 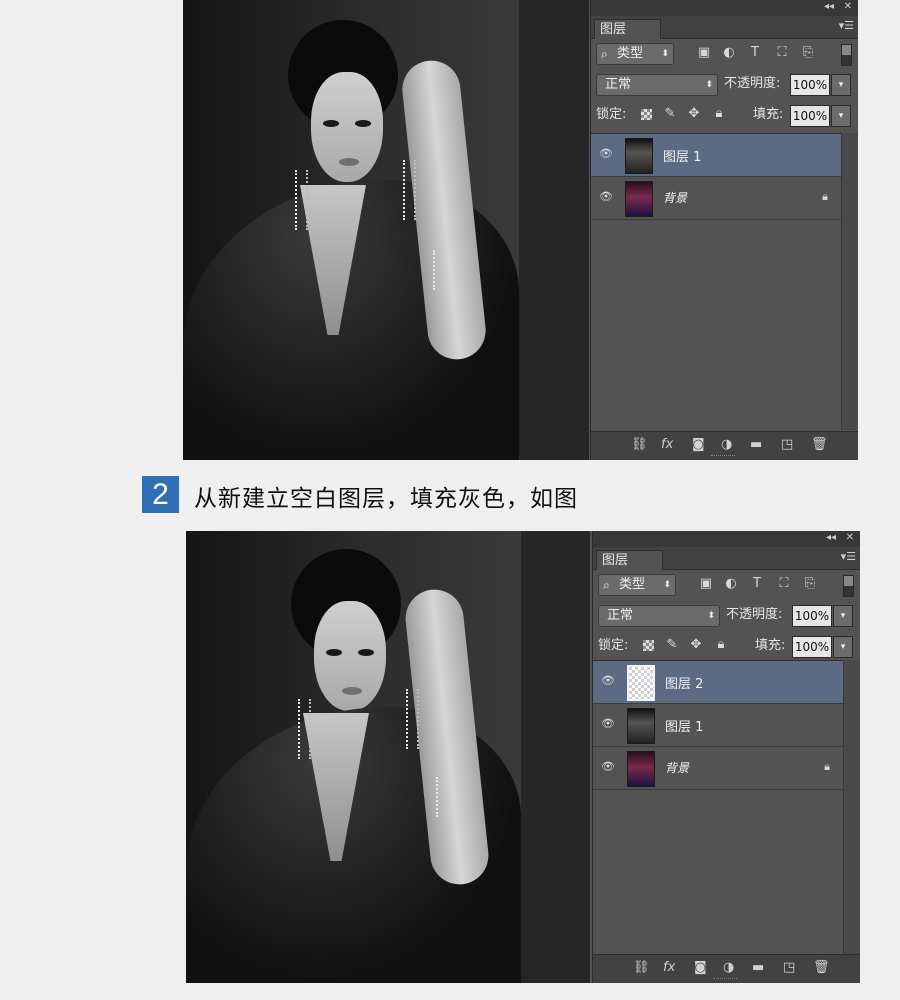 I want to click on blend-mode-value: 正常, so click(x=620, y=615).